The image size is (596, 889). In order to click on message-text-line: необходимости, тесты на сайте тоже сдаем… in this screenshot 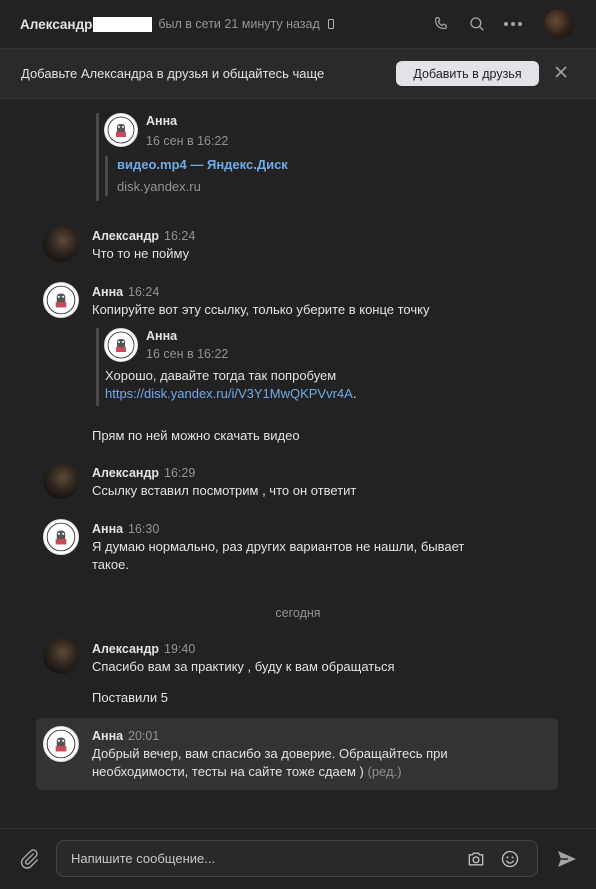, I will do `click(247, 772)`.